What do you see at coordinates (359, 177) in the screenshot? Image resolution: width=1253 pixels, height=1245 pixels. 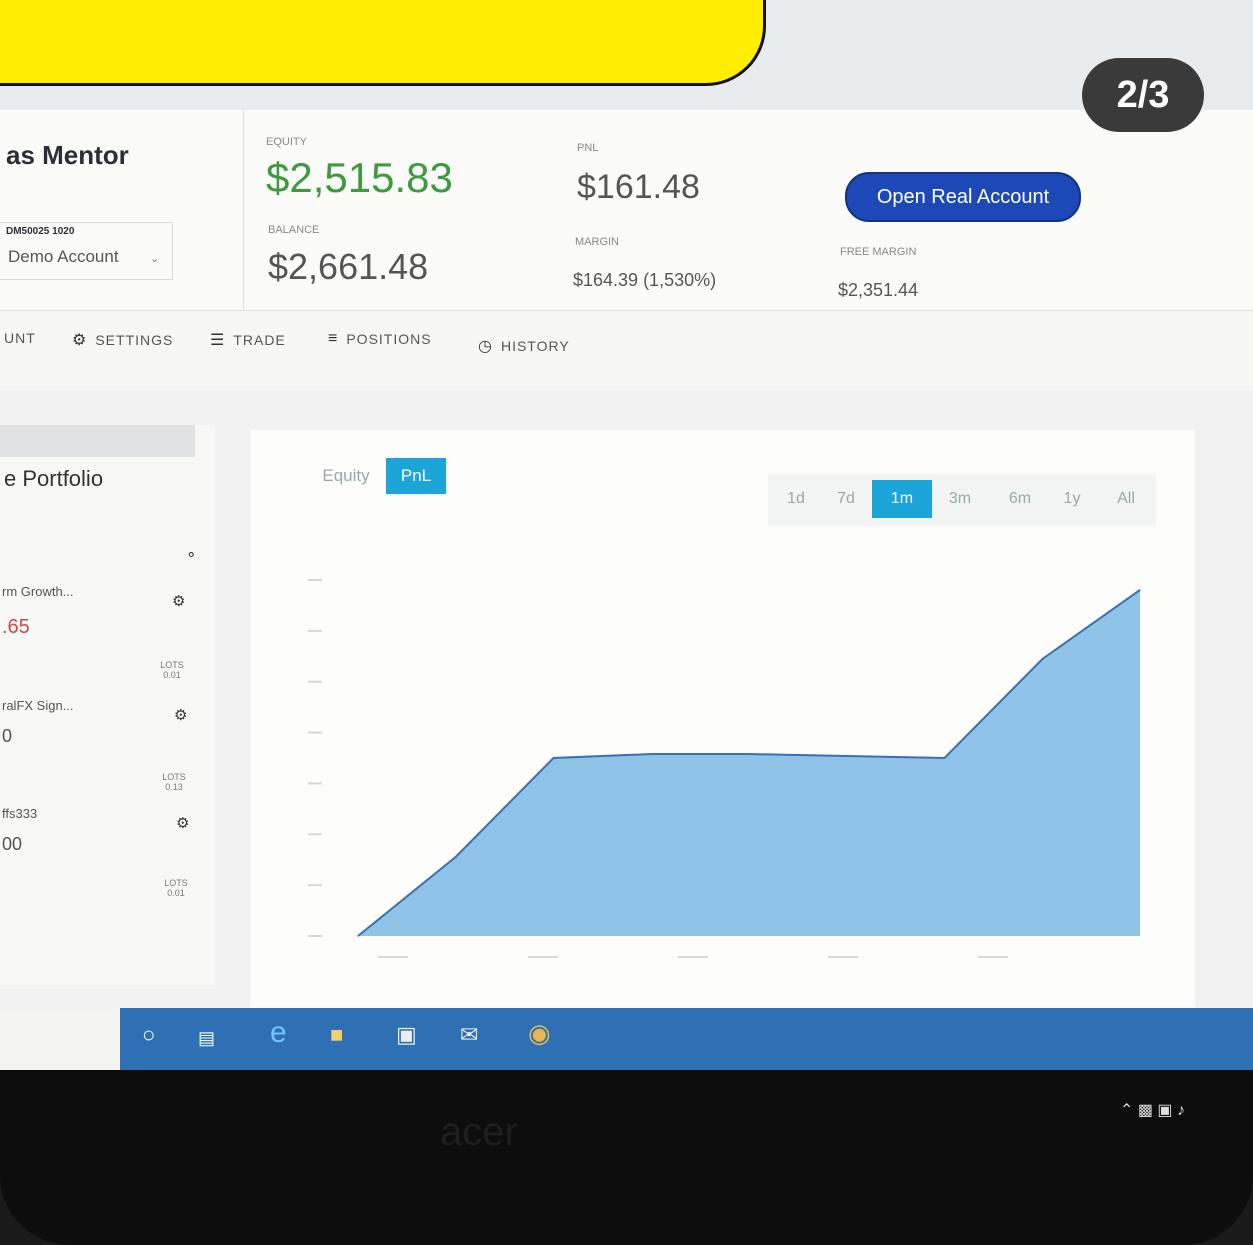 I see `equity-value: $2,515.83` at bounding box center [359, 177].